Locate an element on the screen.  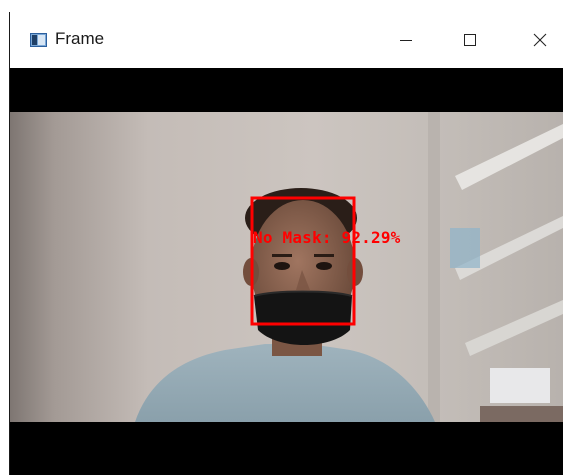
minimize-button is located at coordinates (406, 40).